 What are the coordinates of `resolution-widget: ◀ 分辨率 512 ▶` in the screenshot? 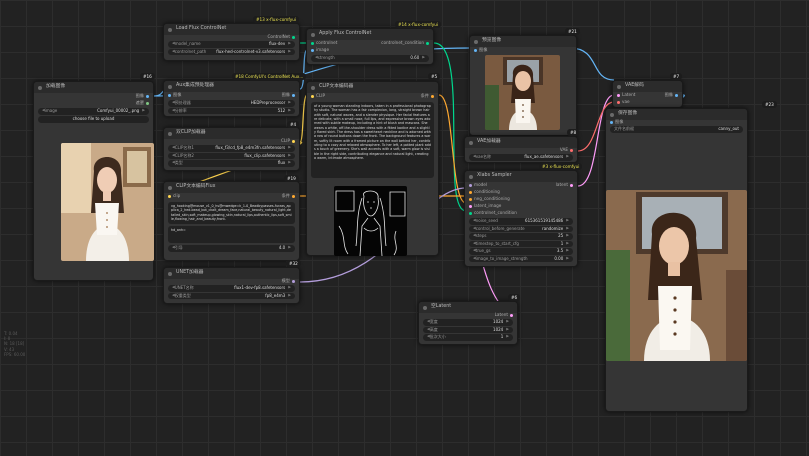 It's located at (231, 110).